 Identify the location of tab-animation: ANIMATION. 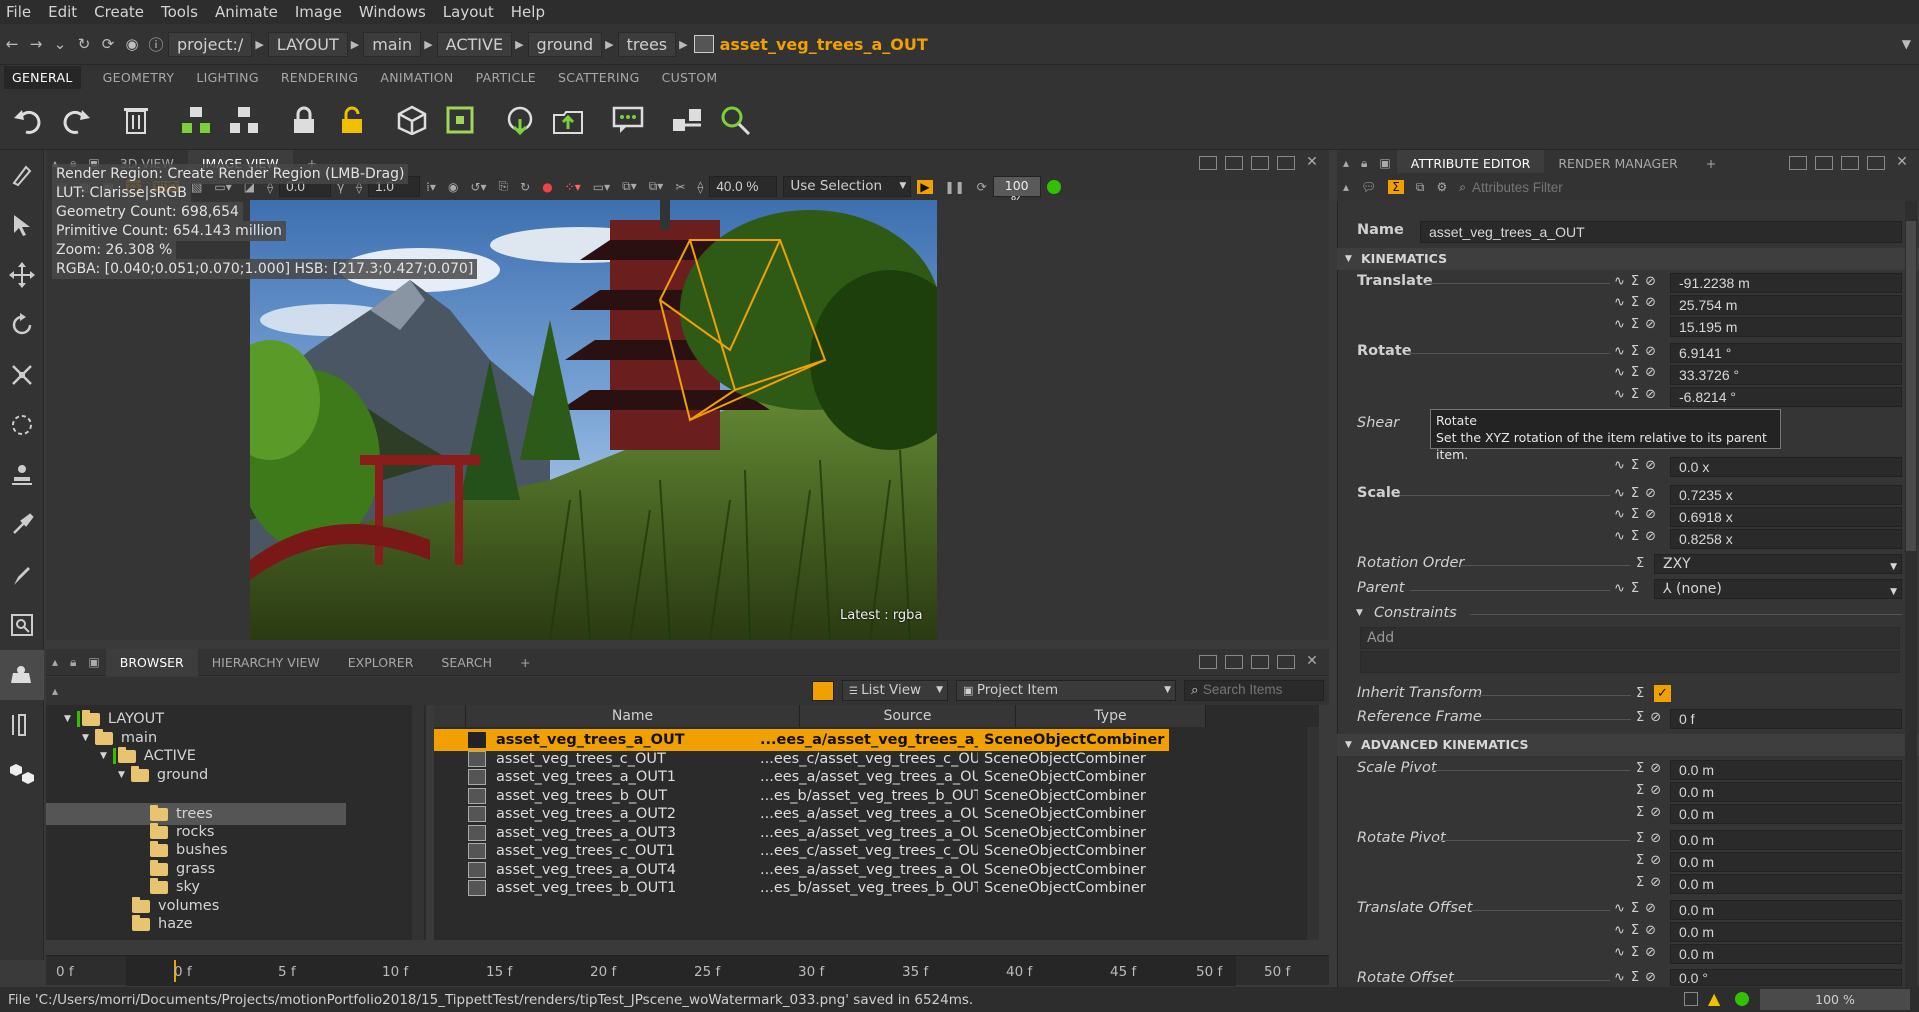
(416, 77).